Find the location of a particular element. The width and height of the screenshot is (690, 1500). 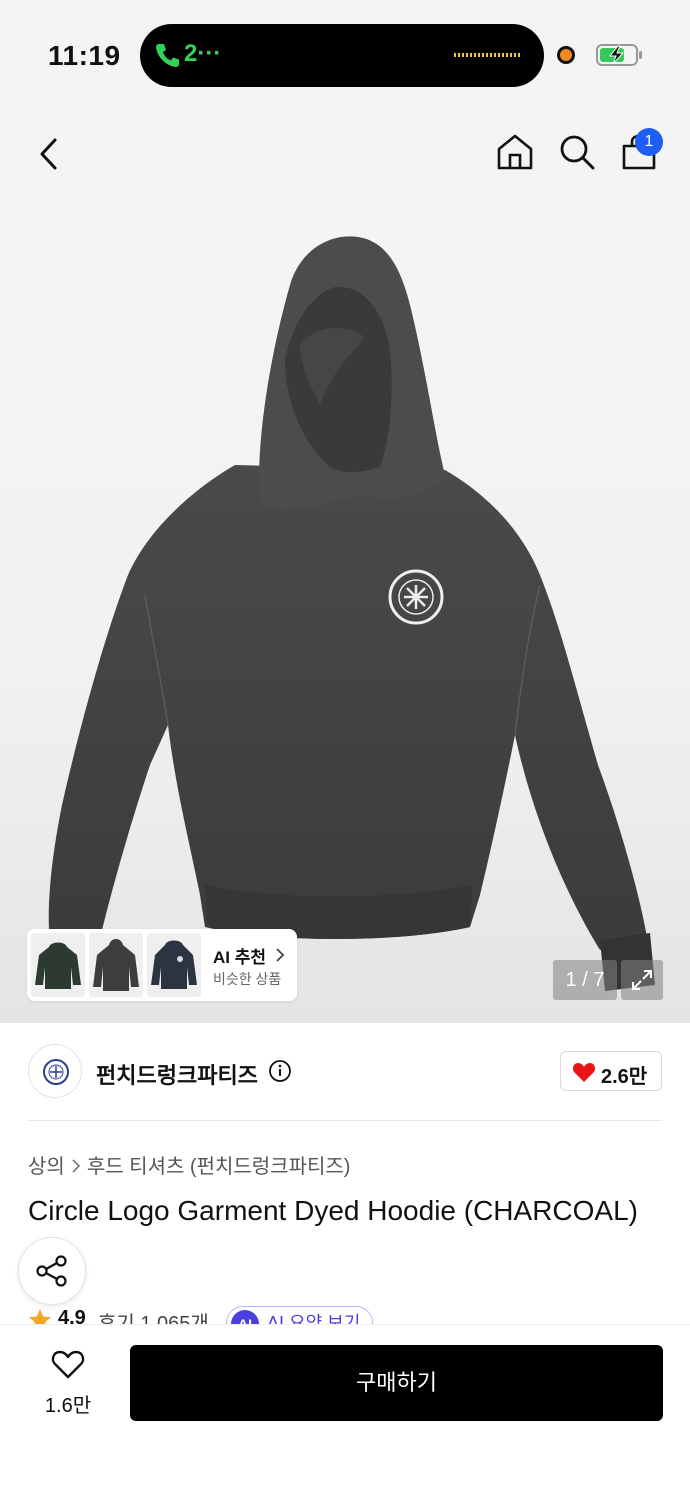

top-nav-bar is located at coordinates (345, 155).